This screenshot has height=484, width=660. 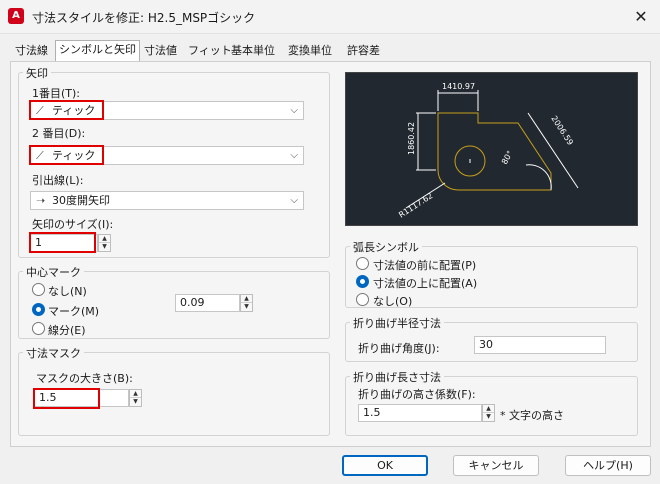 I want to click on tab-primary-units: 基本単位, so click(x=253, y=52).